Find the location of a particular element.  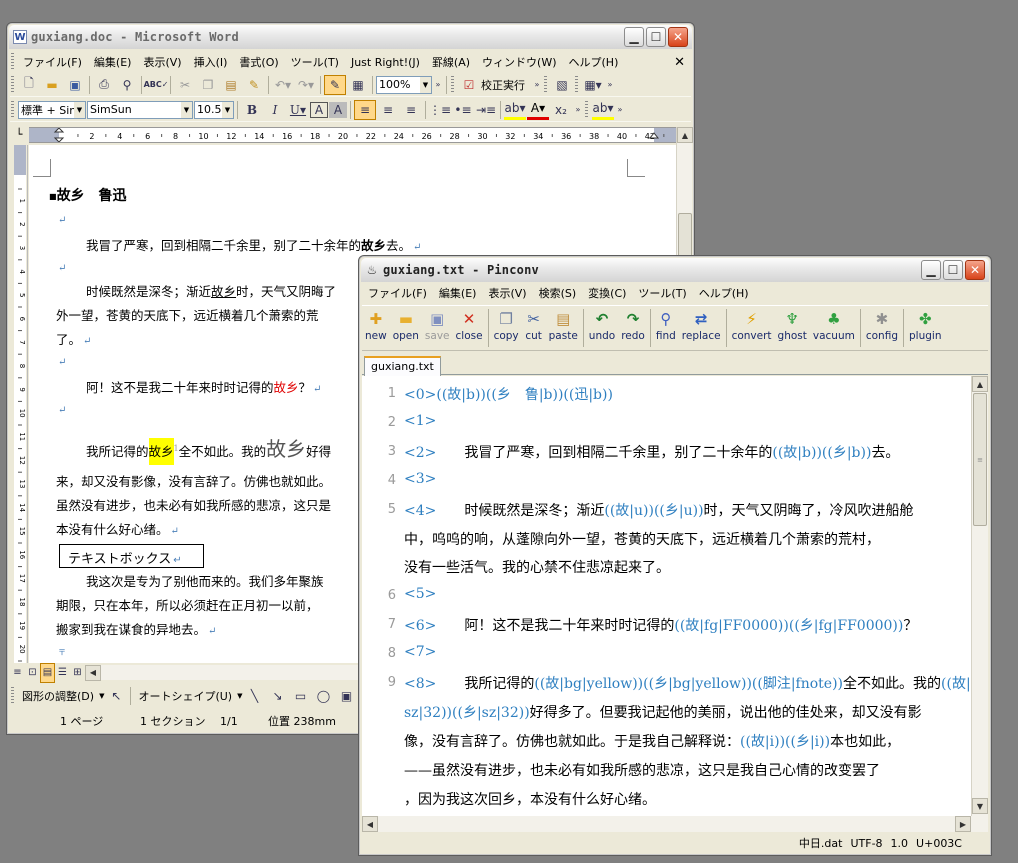

replace-button: ⇄ replace is located at coordinates (701, 328).